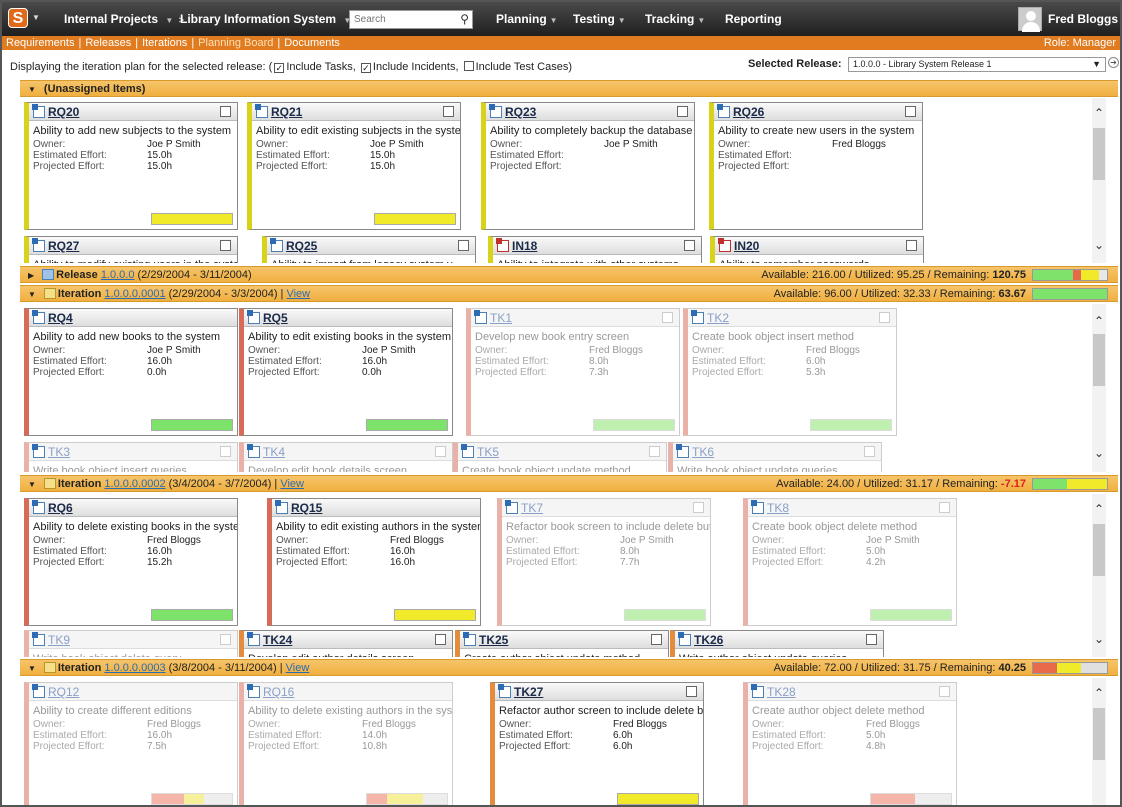 The image size is (1122, 807). Describe the element at coordinates (560, 457) in the screenshot. I see `card-tk5: TK5 Create book object update method` at that location.